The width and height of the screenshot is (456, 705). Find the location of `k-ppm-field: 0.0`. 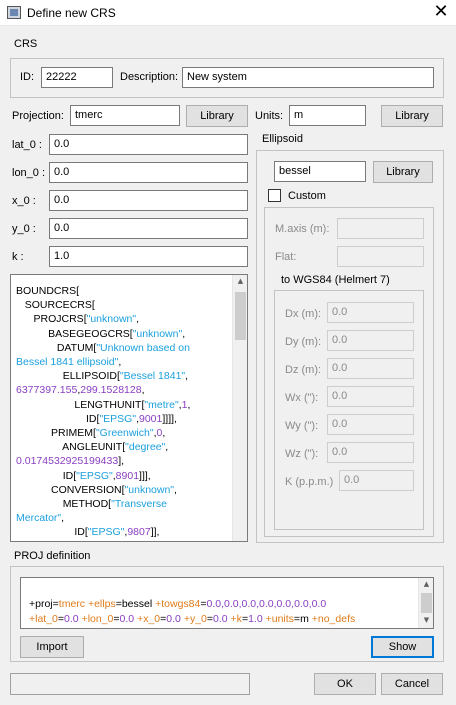

k-ppm-field: 0.0 is located at coordinates (376, 480).